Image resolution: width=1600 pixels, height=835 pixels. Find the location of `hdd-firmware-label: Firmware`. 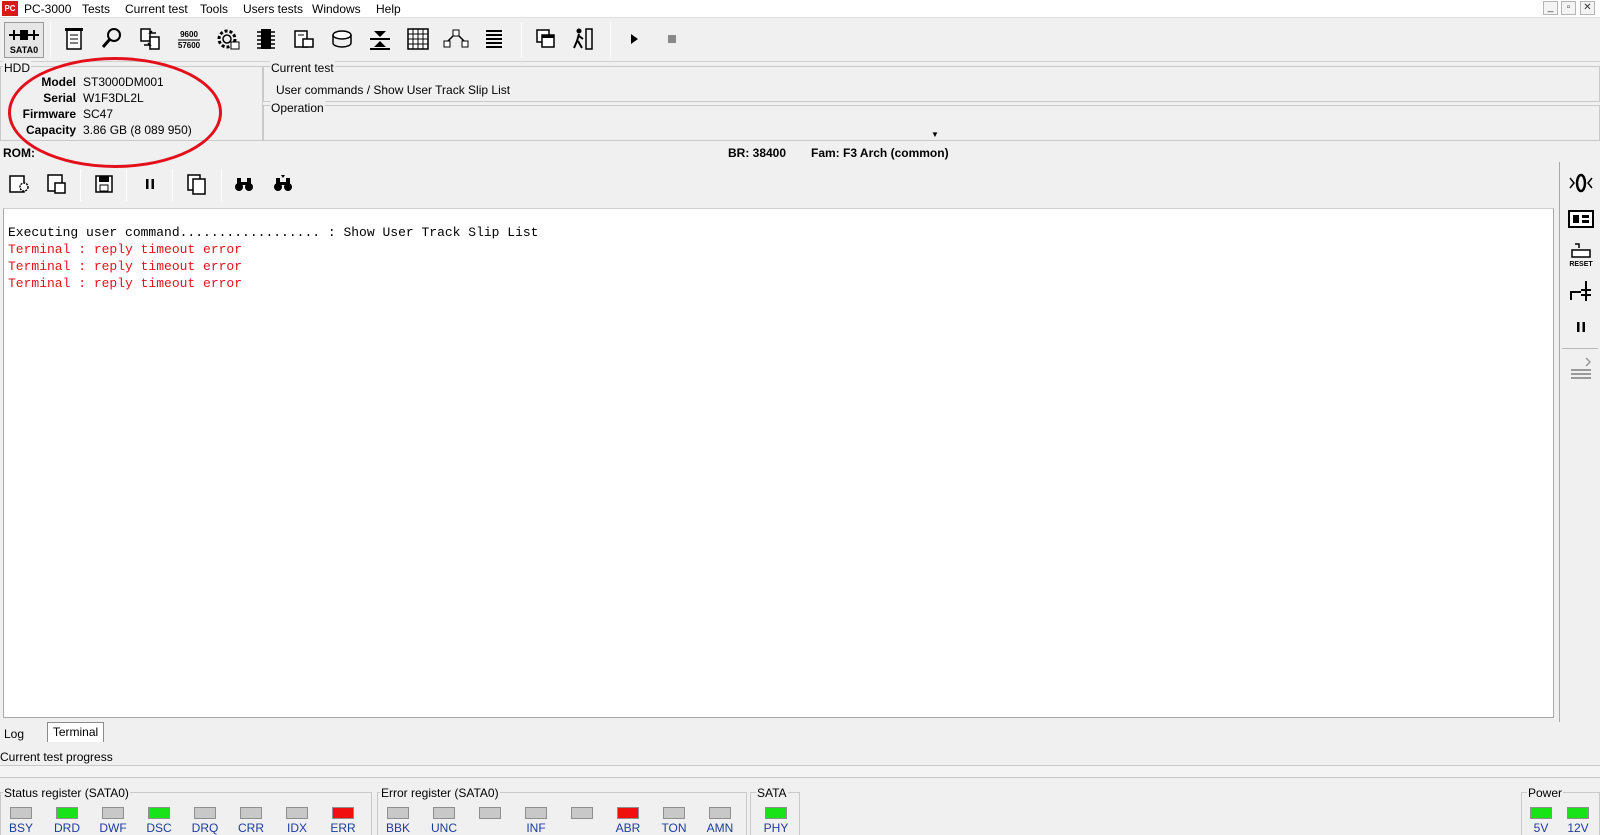

hdd-firmware-label: Firmware is located at coordinates (49, 114).